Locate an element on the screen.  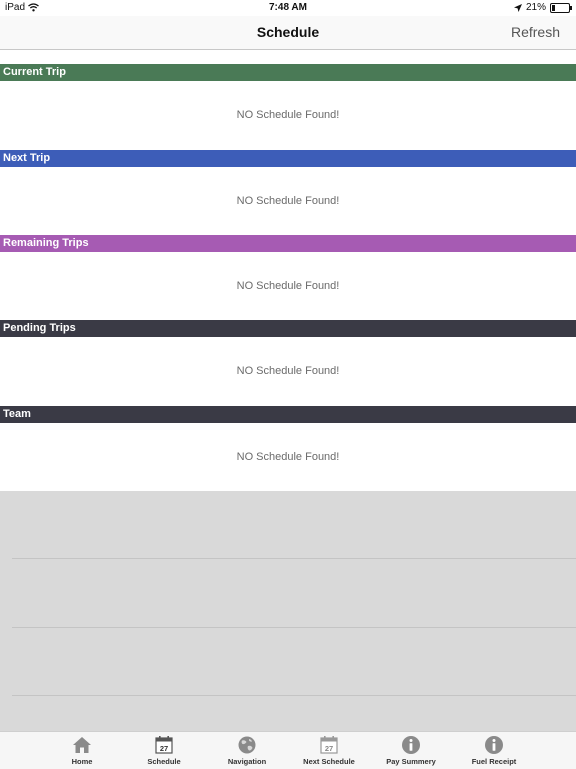
section-header: Remaining Trips is located at coordinates (288, 243).